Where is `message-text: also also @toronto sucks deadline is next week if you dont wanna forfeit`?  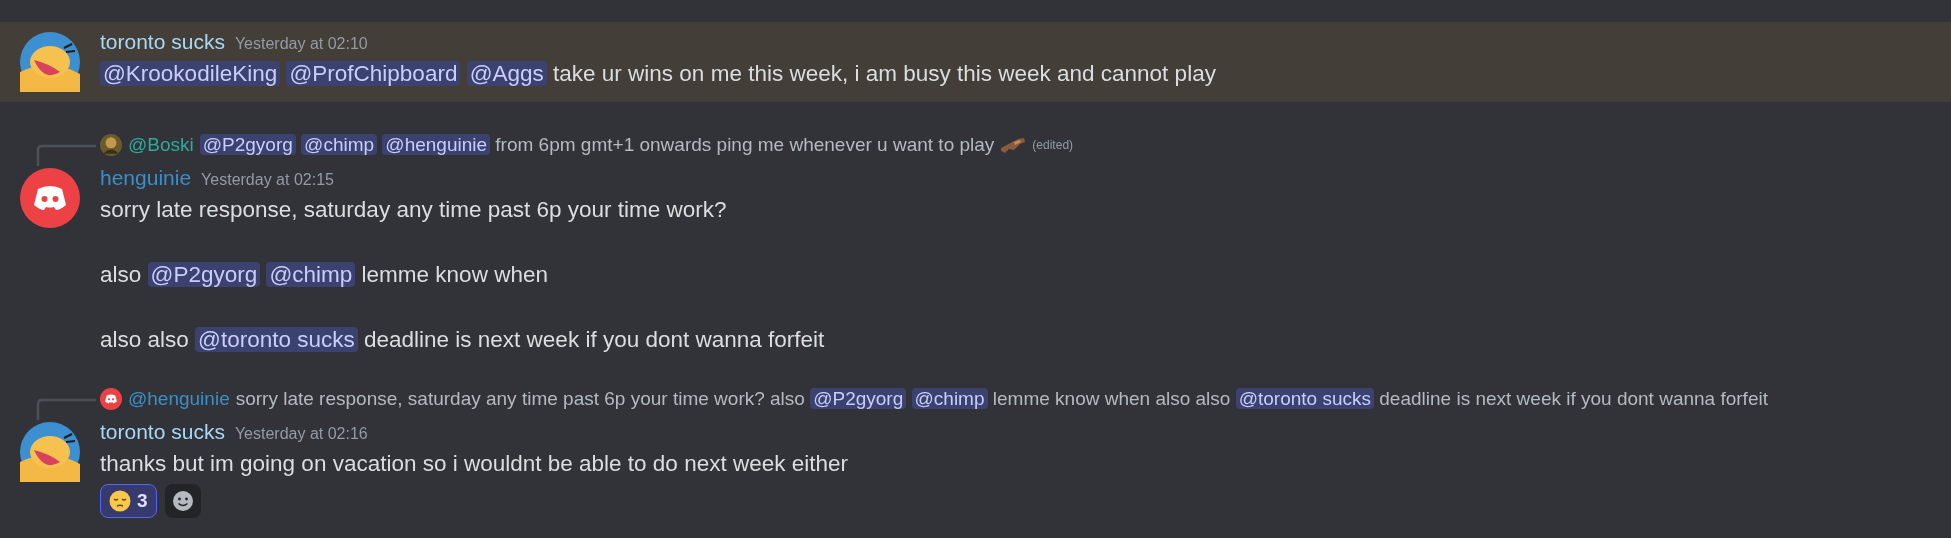 message-text: also also @toronto sucks deadline is next week if you dont wanna forfeit is located at coordinates (463, 340).